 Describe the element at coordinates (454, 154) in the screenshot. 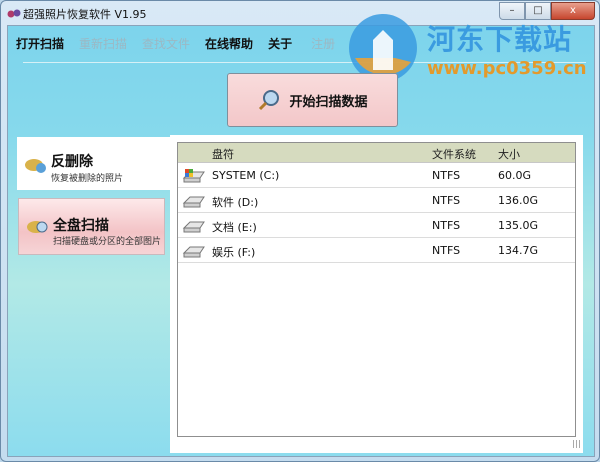

I see `header-filesystem: 文件系统` at that location.